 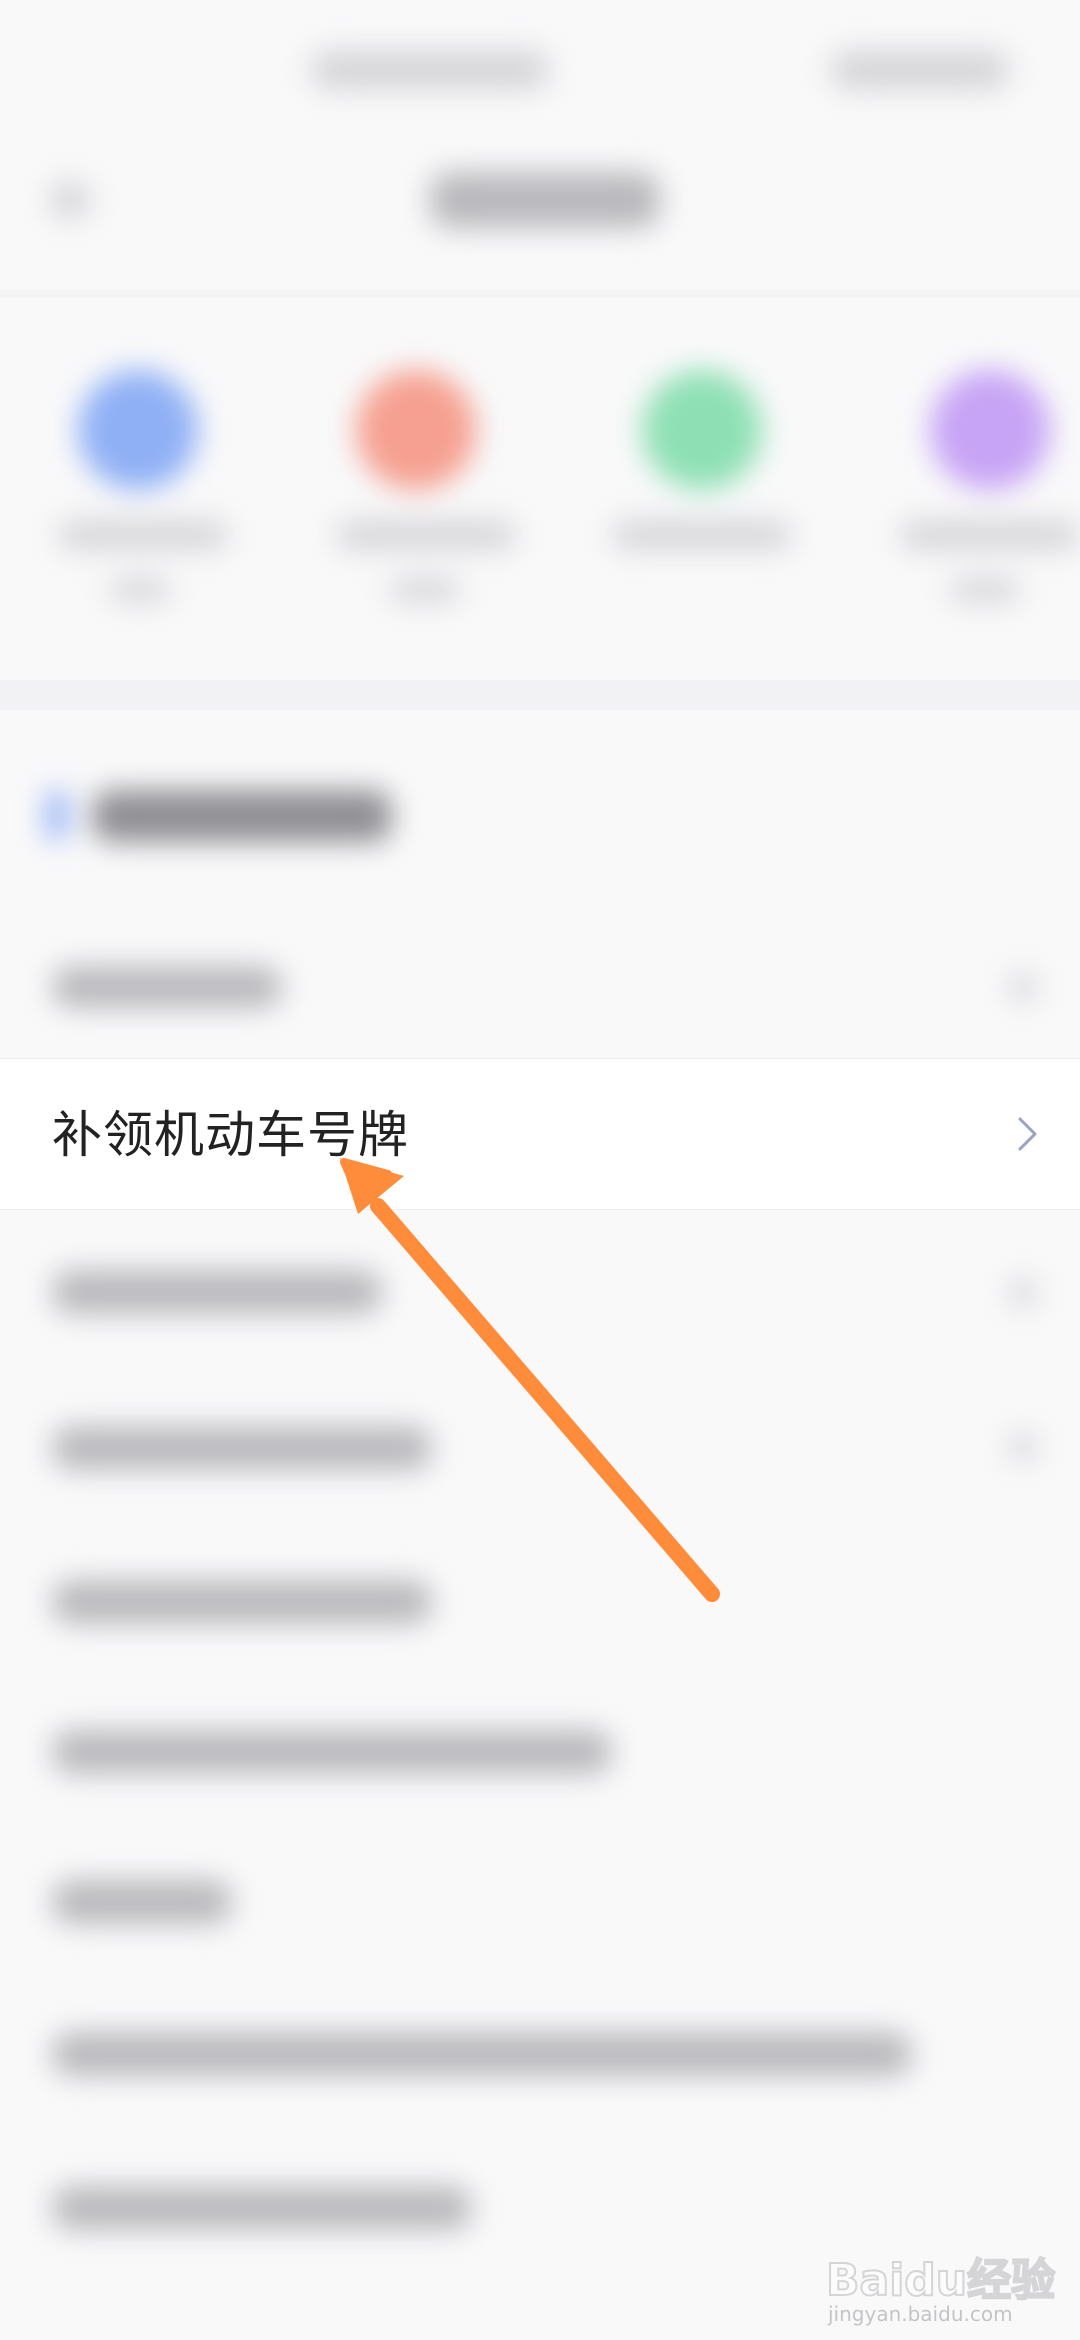 What do you see at coordinates (430, 70) in the screenshot?
I see `top-tab-blur-left` at bounding box center [430, 70].